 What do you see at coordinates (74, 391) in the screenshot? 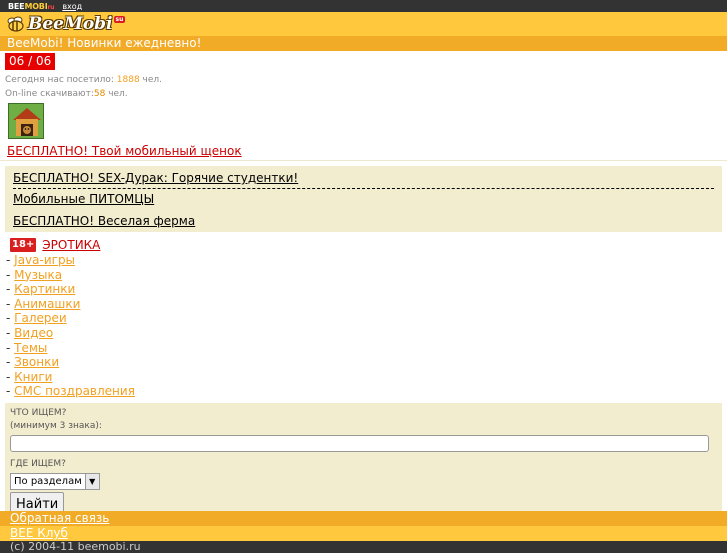
I see `category-link-sms: СМС поздравления` at bounding box center [74, 391].